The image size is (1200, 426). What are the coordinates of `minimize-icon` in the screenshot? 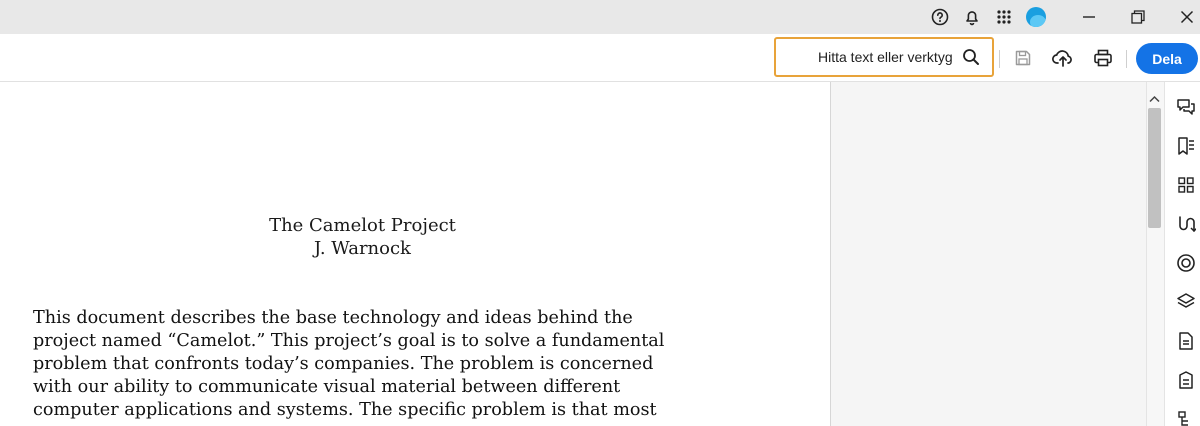 It's located at (1089, 17).